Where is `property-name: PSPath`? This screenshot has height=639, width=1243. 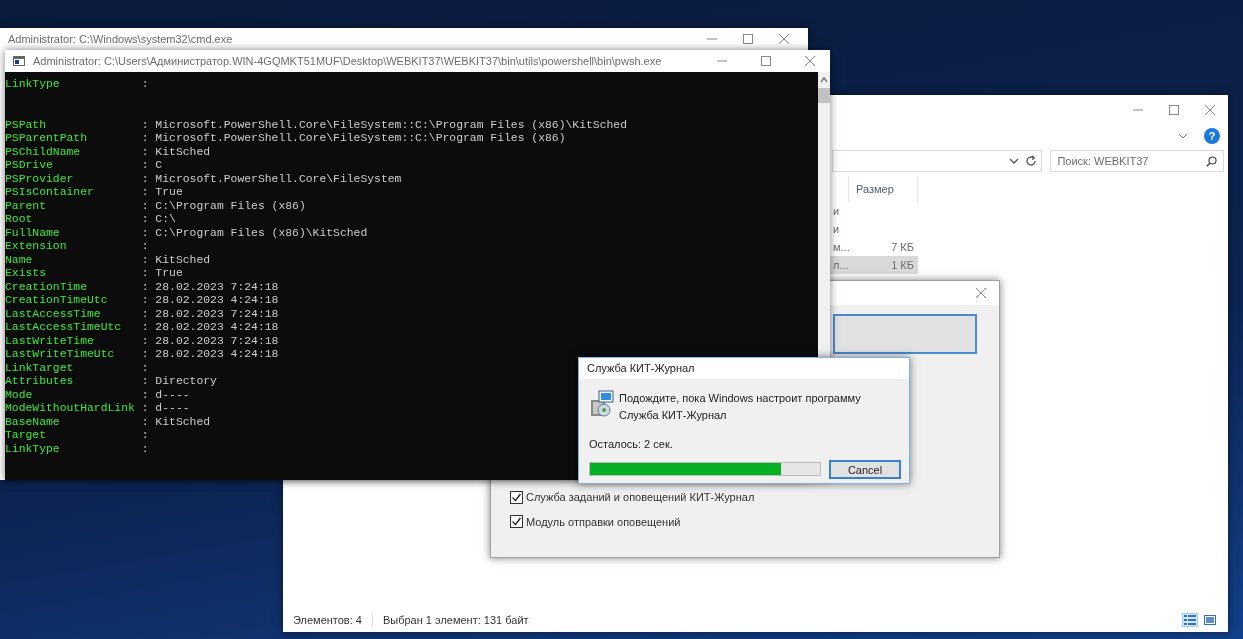
property-name: PSPath is located at coordinates (26, 125).